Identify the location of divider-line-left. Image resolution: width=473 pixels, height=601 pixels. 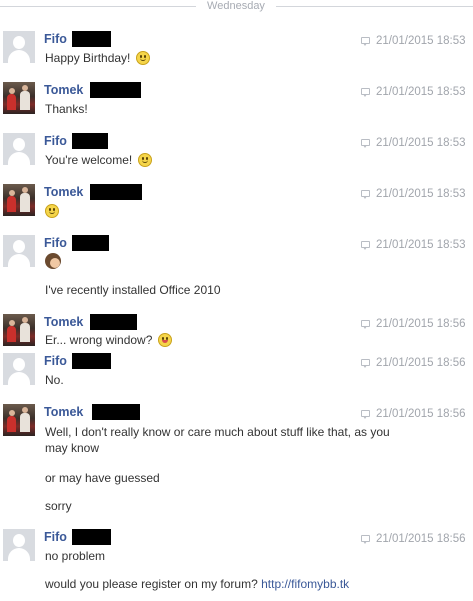
(98, 6).